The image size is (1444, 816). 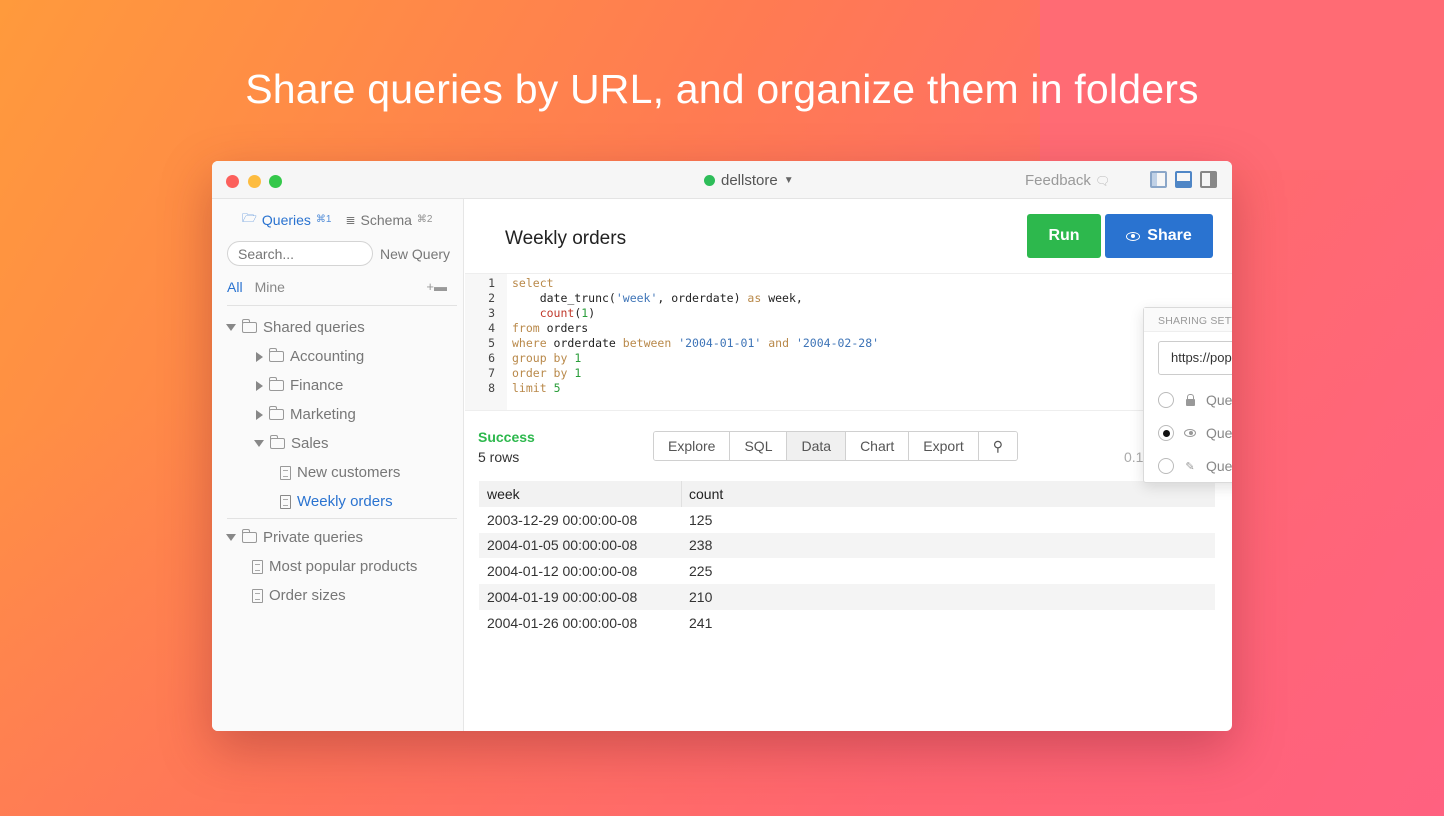 What do you see at coordinates (847, 623) in the screenshot?
I see `table-row: 2004-01-26 00:00:00-08 241` at bounding box center [847, 623].